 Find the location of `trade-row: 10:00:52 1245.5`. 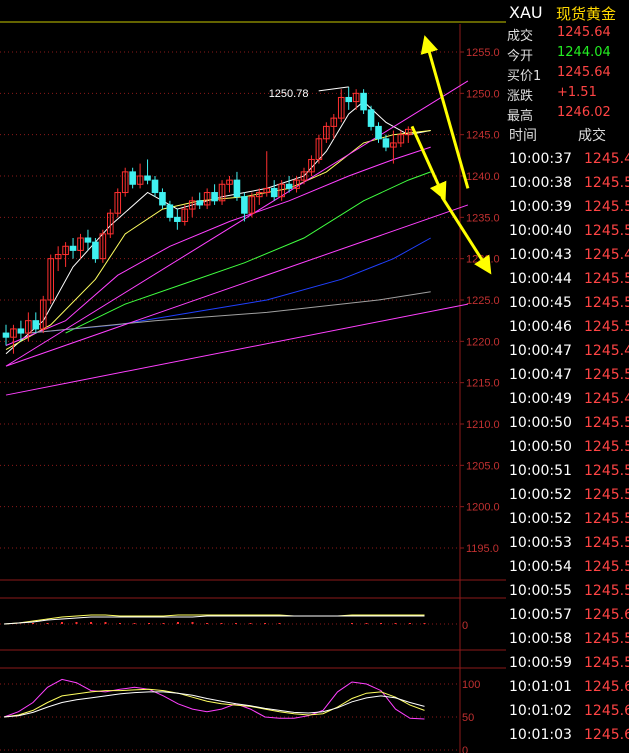

trade-row: 10:00:52 1245.5 is located at coordinates (567, 521).